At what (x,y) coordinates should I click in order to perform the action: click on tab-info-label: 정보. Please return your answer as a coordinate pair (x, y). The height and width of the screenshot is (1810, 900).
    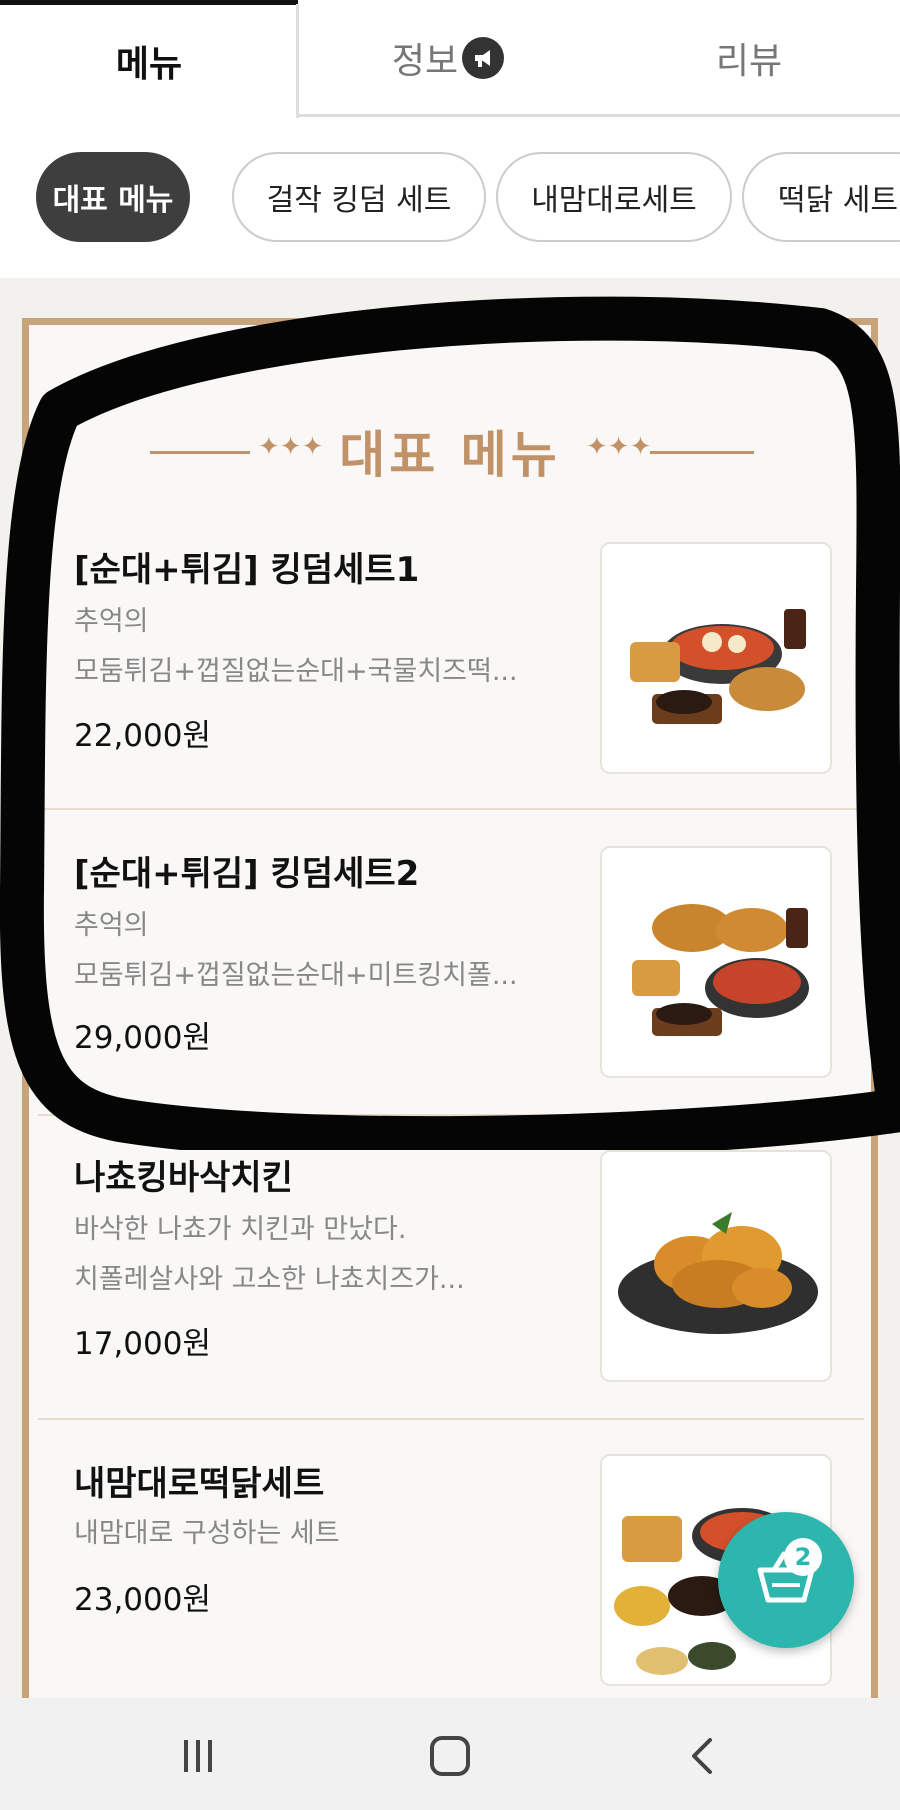
    Looking at the image, I should click on (425, 61).